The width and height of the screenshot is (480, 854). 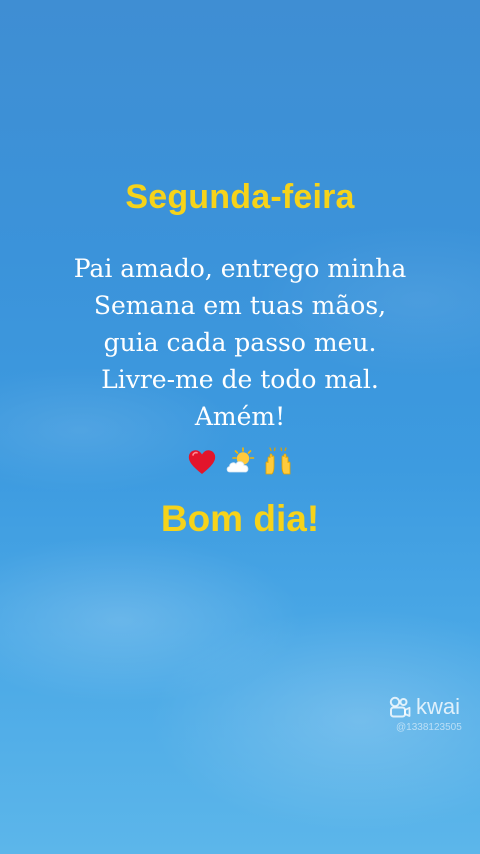 What do you see at coordinates (240, 268) in the screenshot?
I see `prayer-line: Pai amado, entrego minha` at bounding box center [240, 268].